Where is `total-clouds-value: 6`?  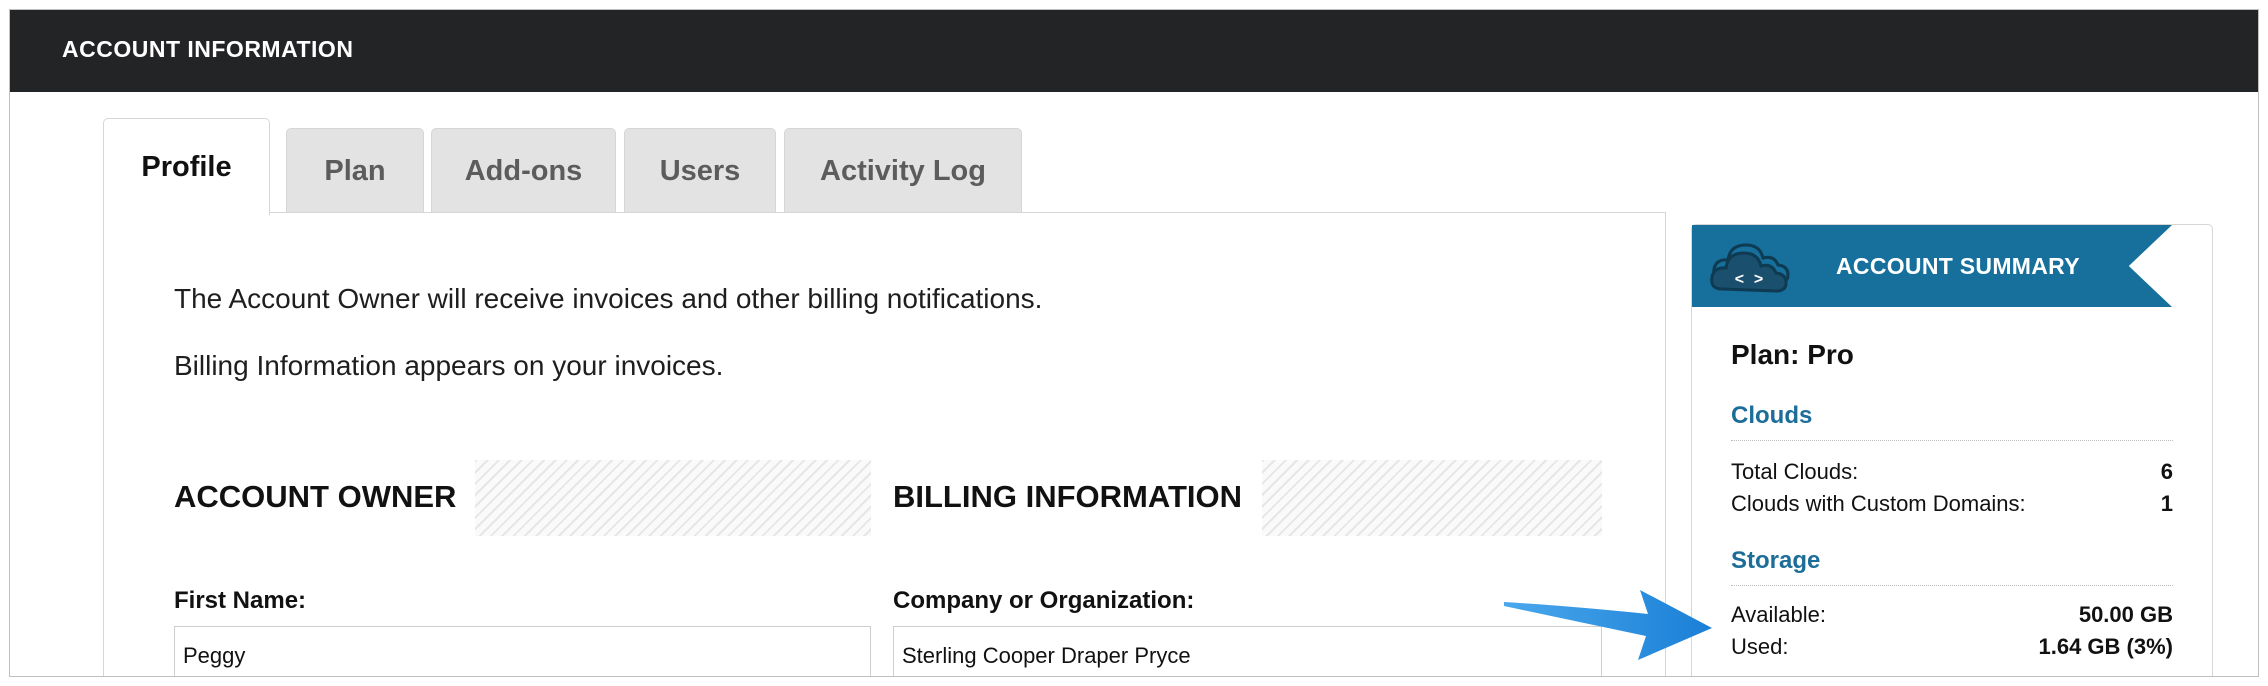
total-clouds-value: 6 is located at coordinates (2166, 471).